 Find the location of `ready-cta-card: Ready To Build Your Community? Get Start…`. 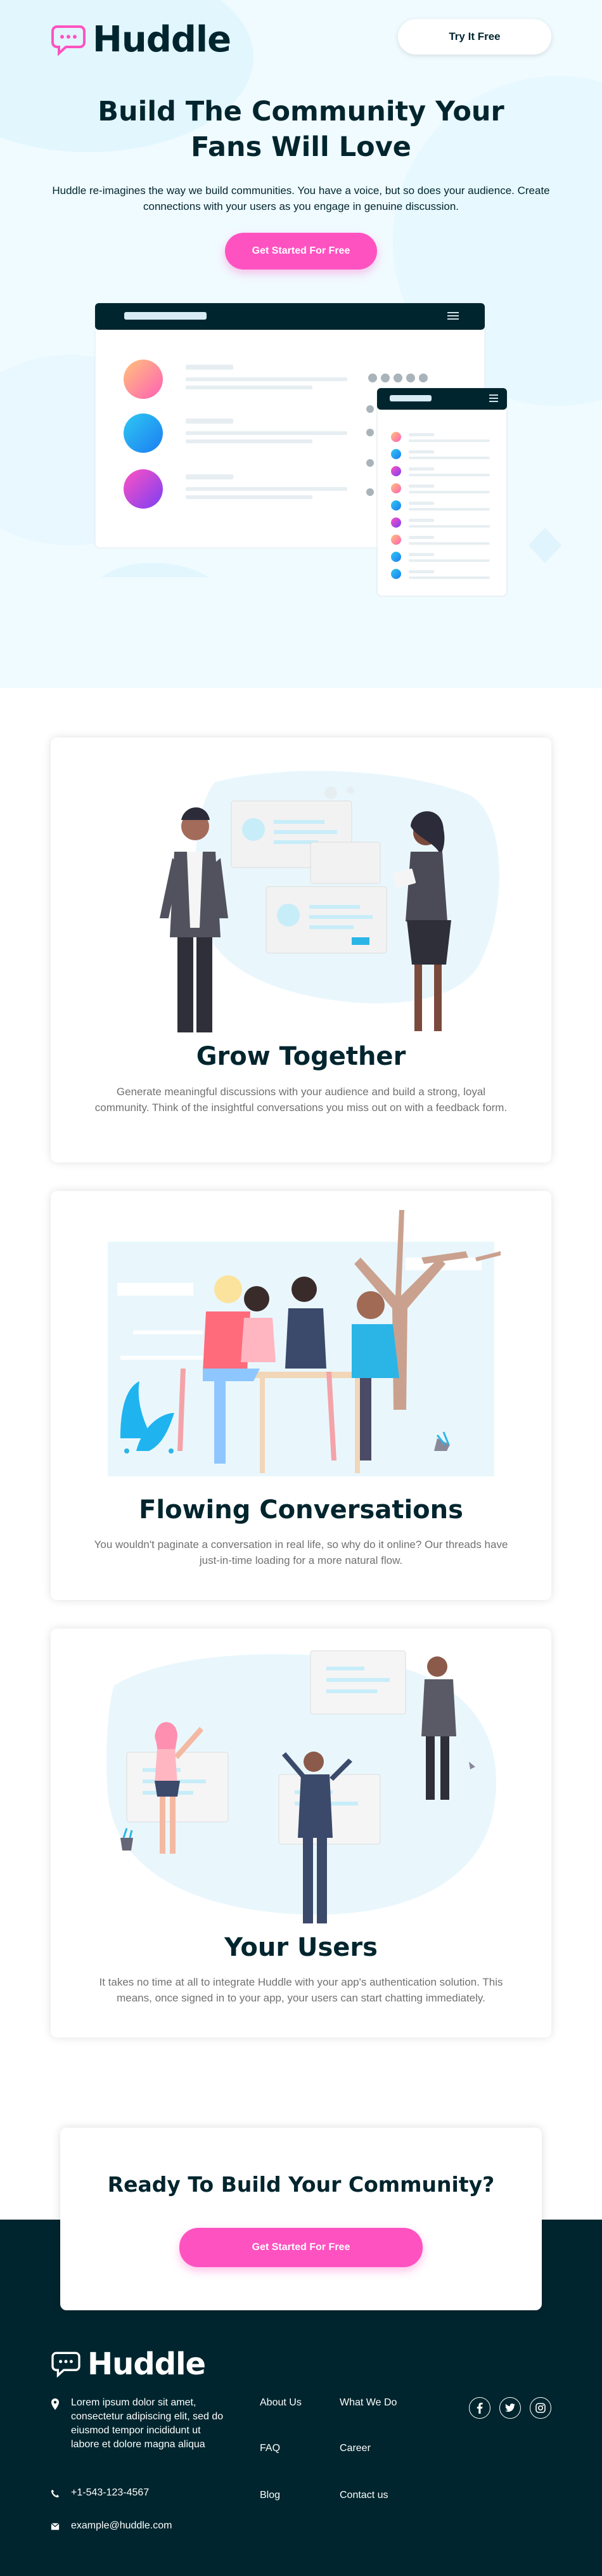

ready-cta-card: Ready To Build Your Community? Get Start… is located at coordinates (301, 2219).